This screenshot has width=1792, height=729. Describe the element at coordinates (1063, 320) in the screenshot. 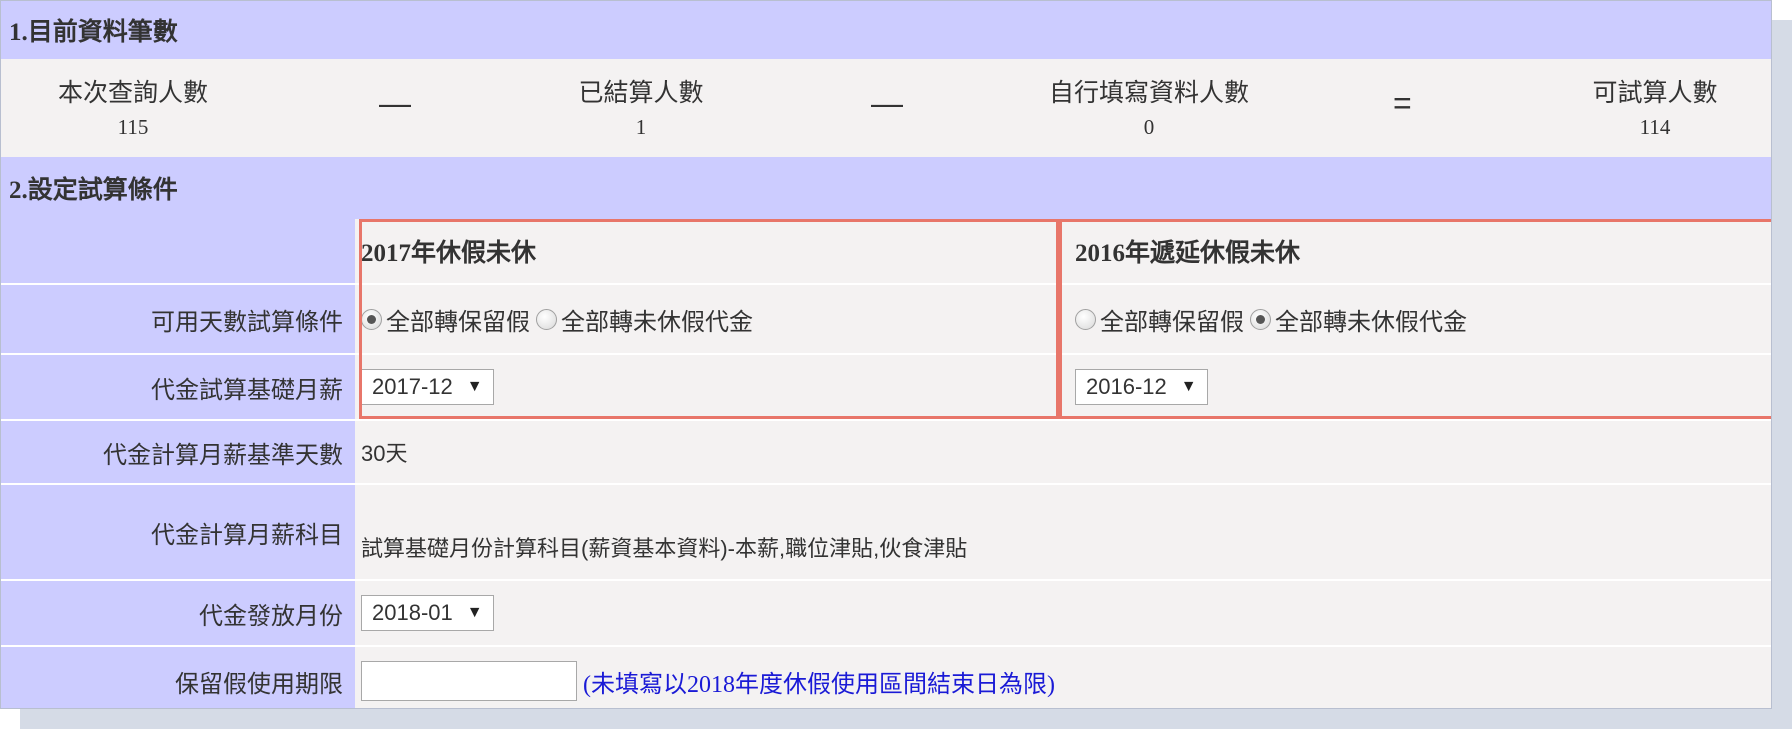

I see `available-days-options: 全部轉保留假 全部轉未休假代金 全部轉保留假 全部轉未休假代金` at that location.